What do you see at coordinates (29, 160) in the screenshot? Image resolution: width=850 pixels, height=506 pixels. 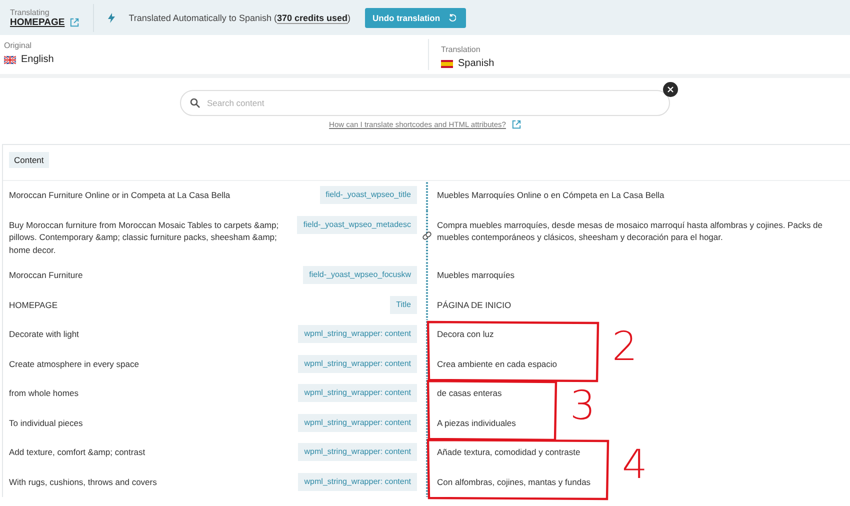 I see `section-tag: Content` at bounding box center [29, 160].